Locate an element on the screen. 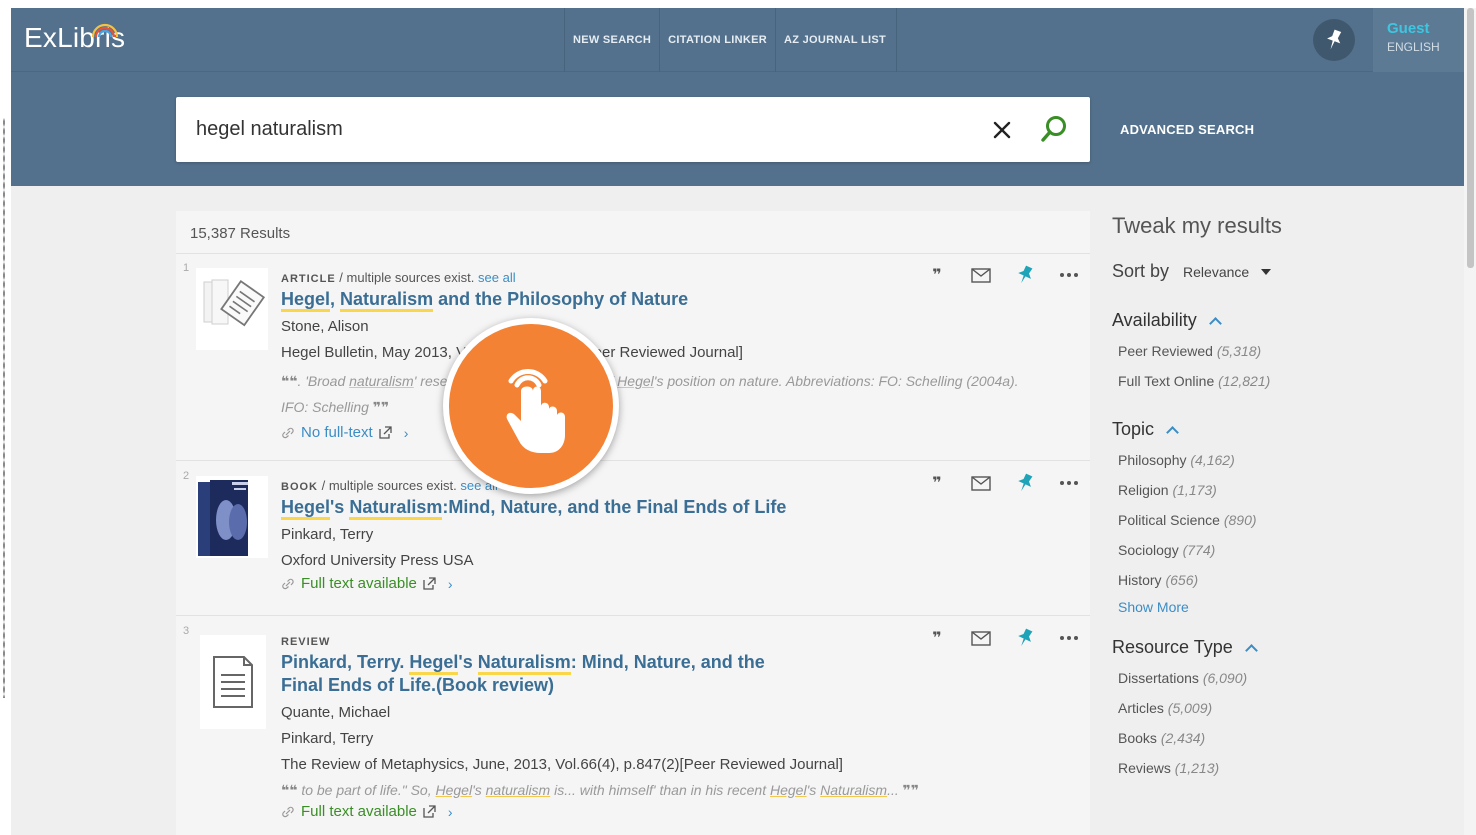 Image resolution: width=1476 pixels, height=835 pixels. facet-label: Philosophy is located at coordinates (1152, 460).